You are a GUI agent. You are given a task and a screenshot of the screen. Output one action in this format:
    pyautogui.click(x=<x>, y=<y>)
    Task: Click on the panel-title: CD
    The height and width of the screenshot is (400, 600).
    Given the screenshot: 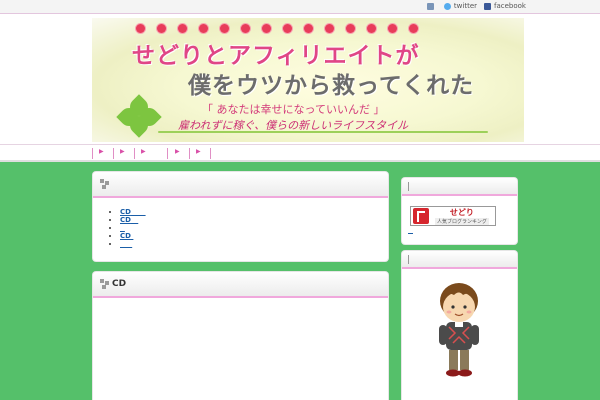 What is the action you would take?
    pyautogui.click(x=119, y=284)
    